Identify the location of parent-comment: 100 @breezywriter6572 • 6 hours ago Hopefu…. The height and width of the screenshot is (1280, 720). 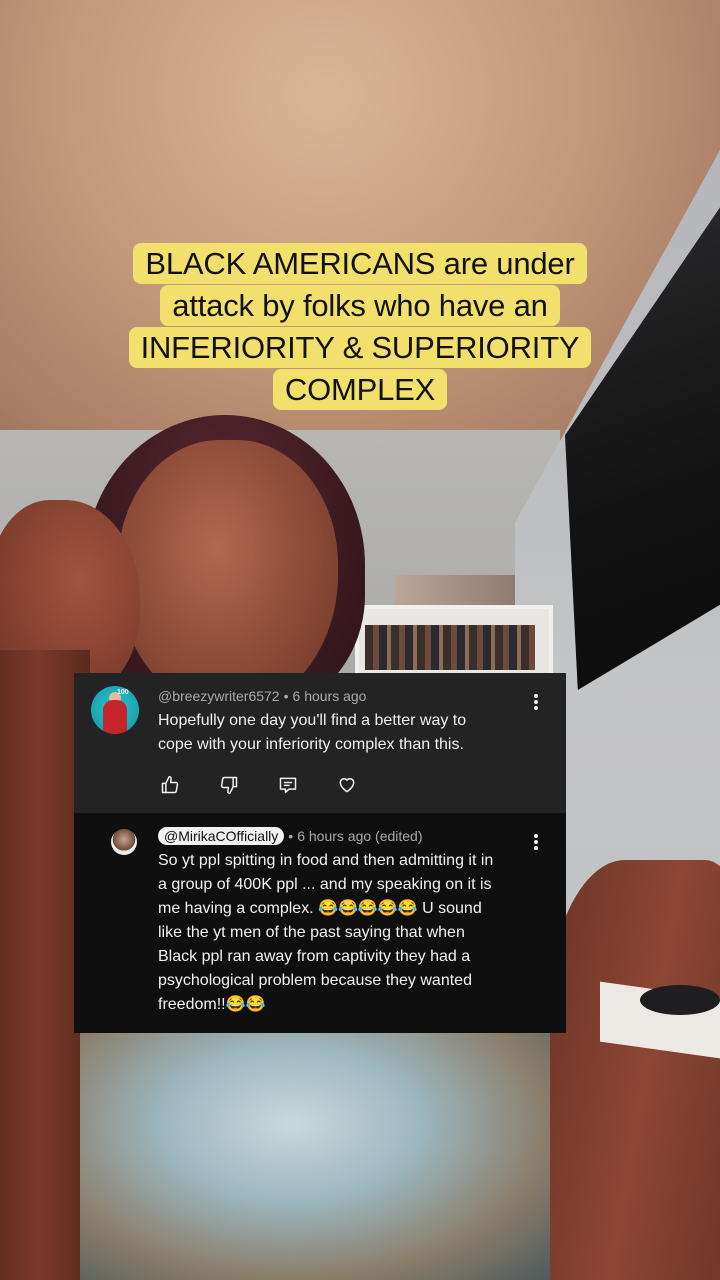
(320, 743).